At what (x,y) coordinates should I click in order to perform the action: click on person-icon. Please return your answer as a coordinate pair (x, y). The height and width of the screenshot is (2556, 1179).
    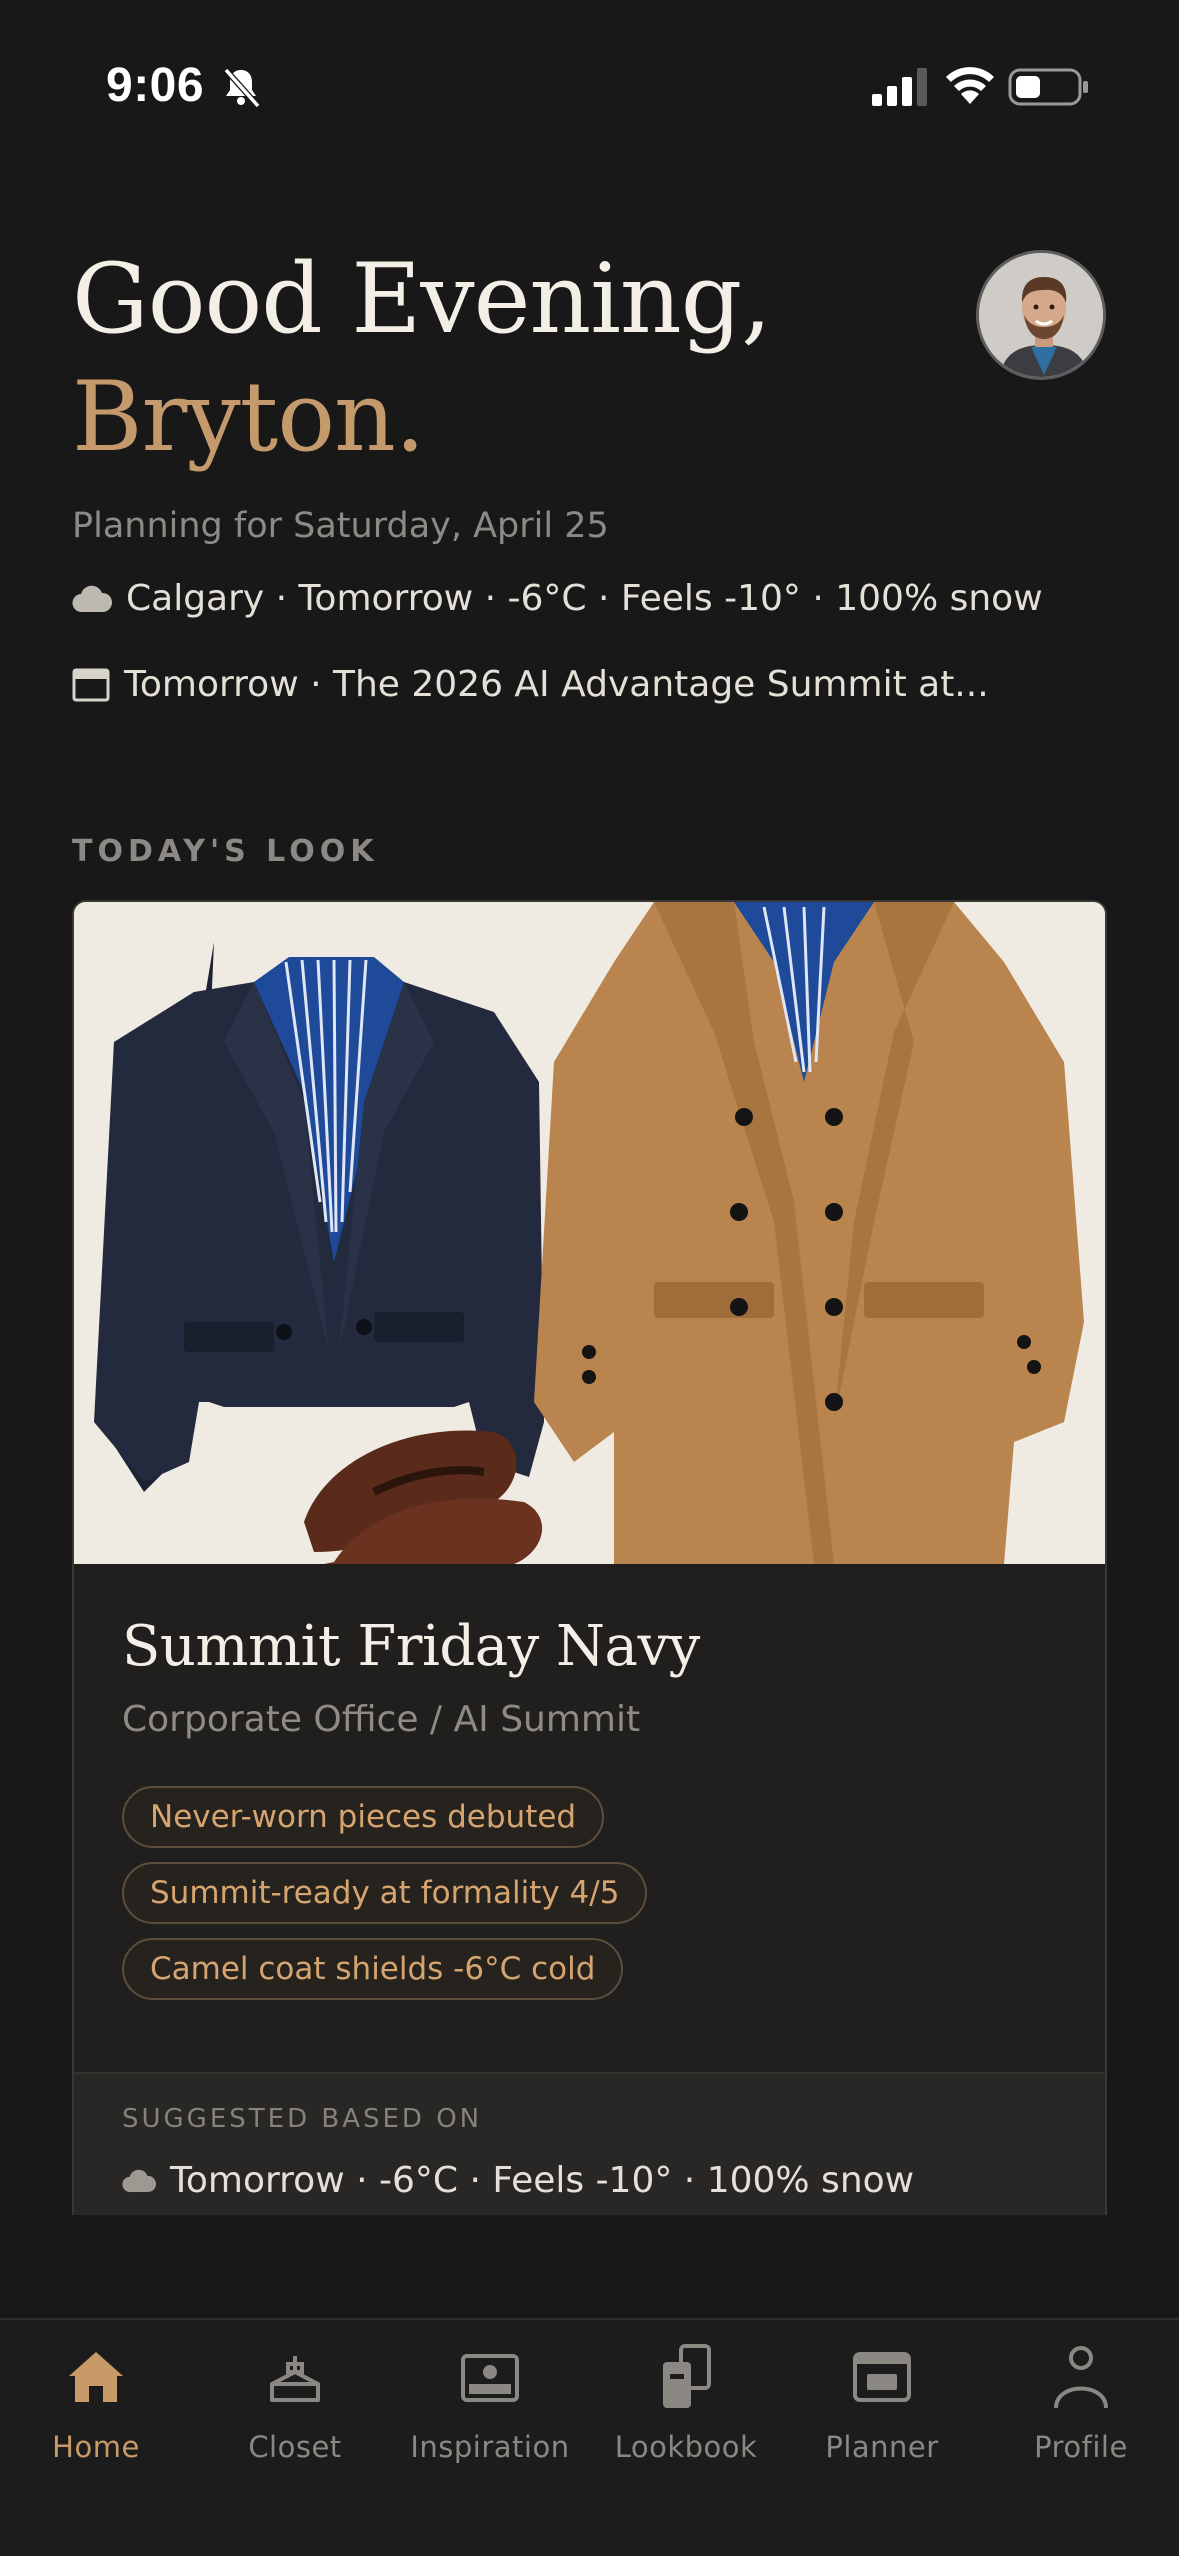
    Looking at the image, I should click on (1081, 2377).